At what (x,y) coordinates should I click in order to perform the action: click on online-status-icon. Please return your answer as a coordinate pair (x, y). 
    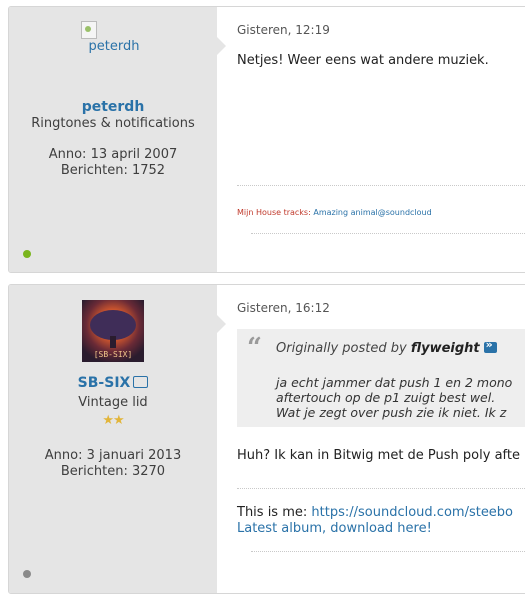
    Looking at the image, I should click on (27, 254).